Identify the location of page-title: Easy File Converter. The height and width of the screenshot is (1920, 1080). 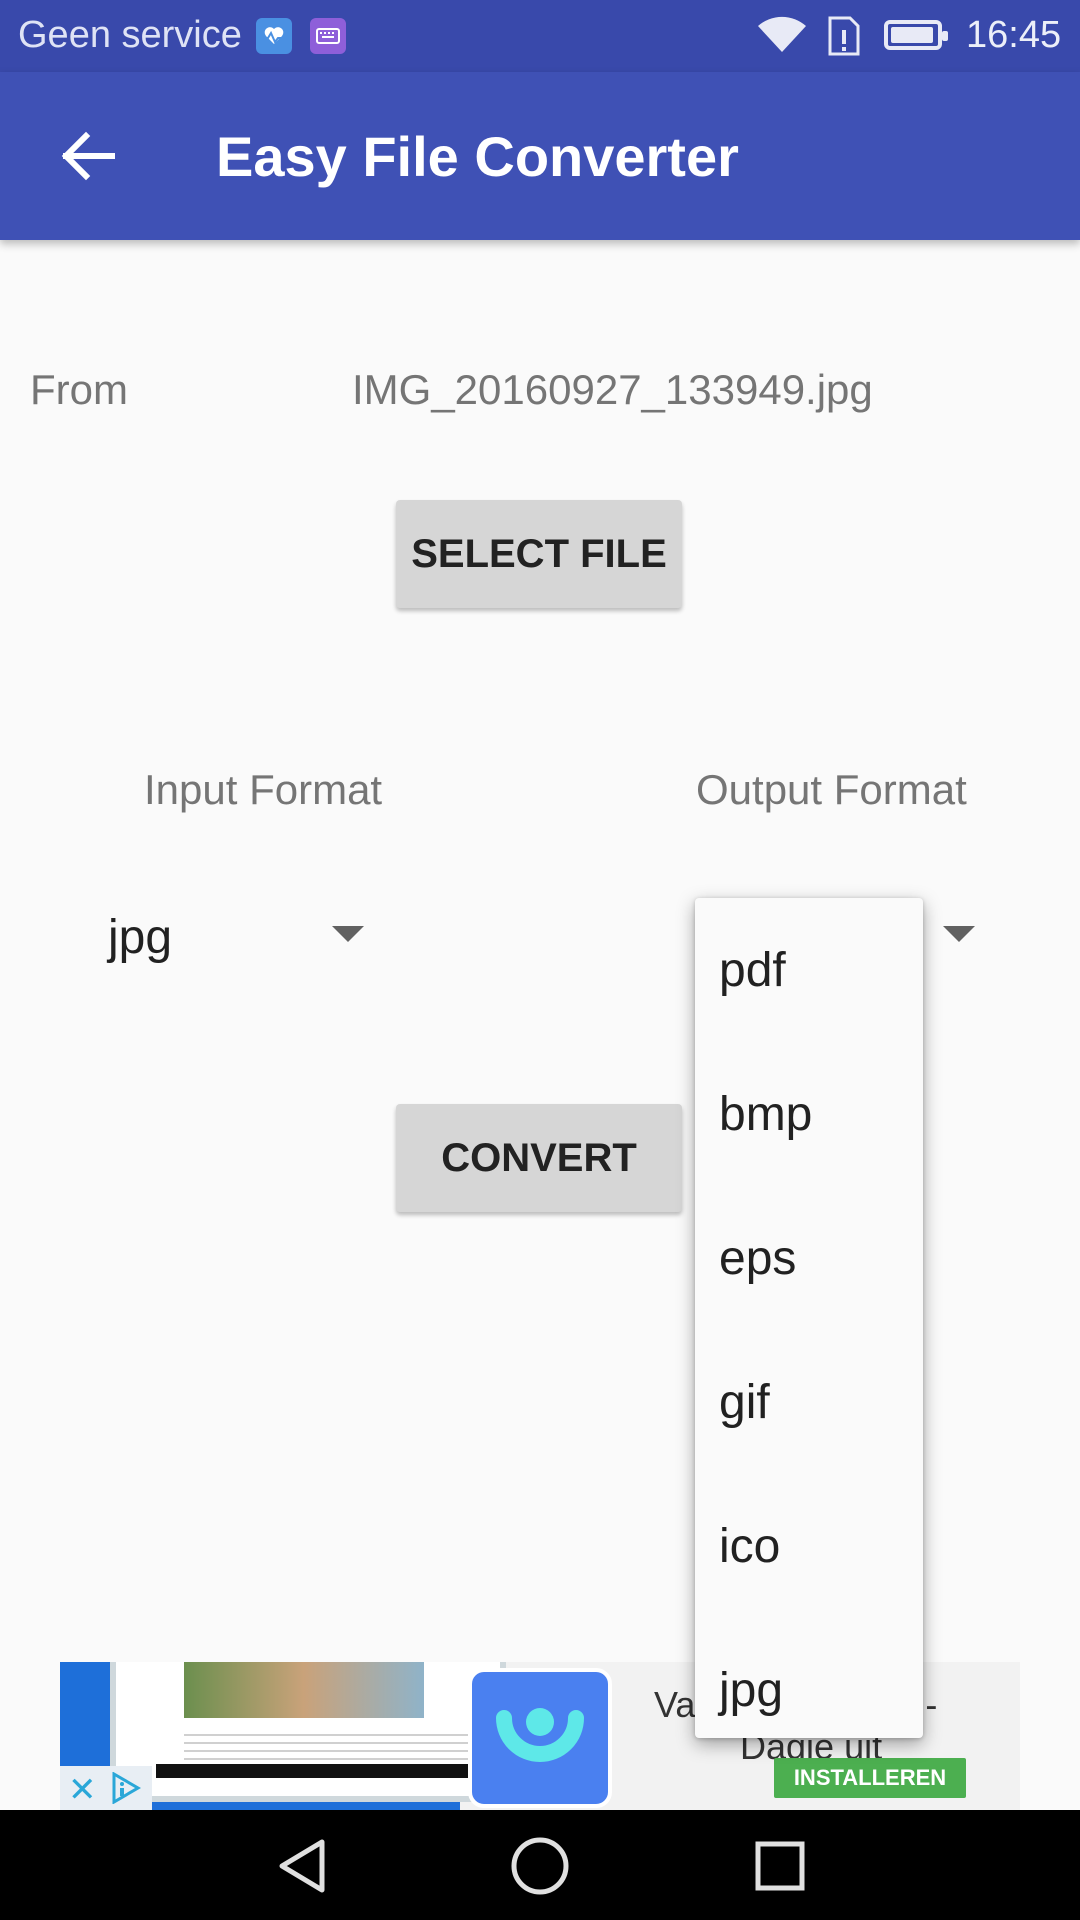
(477, 156).